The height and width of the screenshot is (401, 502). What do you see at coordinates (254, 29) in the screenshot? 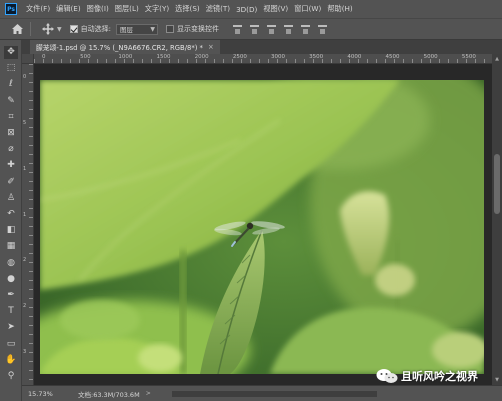
I see `align-vertical-center-icon` at bounding box center [254, 29].